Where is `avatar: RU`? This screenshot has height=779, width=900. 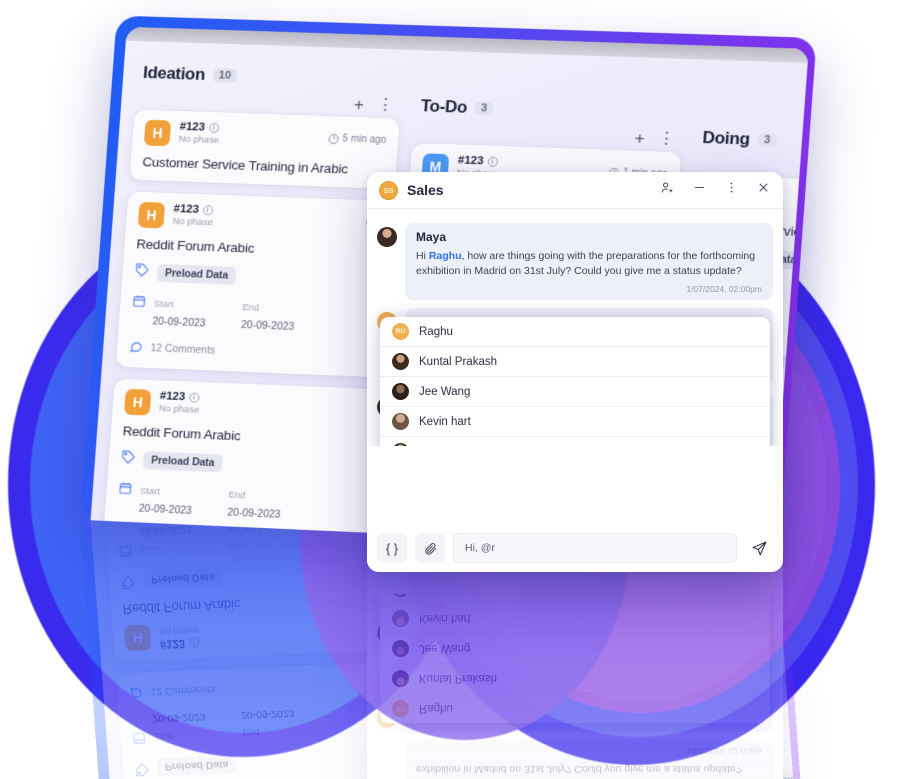
avatar: RU is located at coordinates (400, 331).